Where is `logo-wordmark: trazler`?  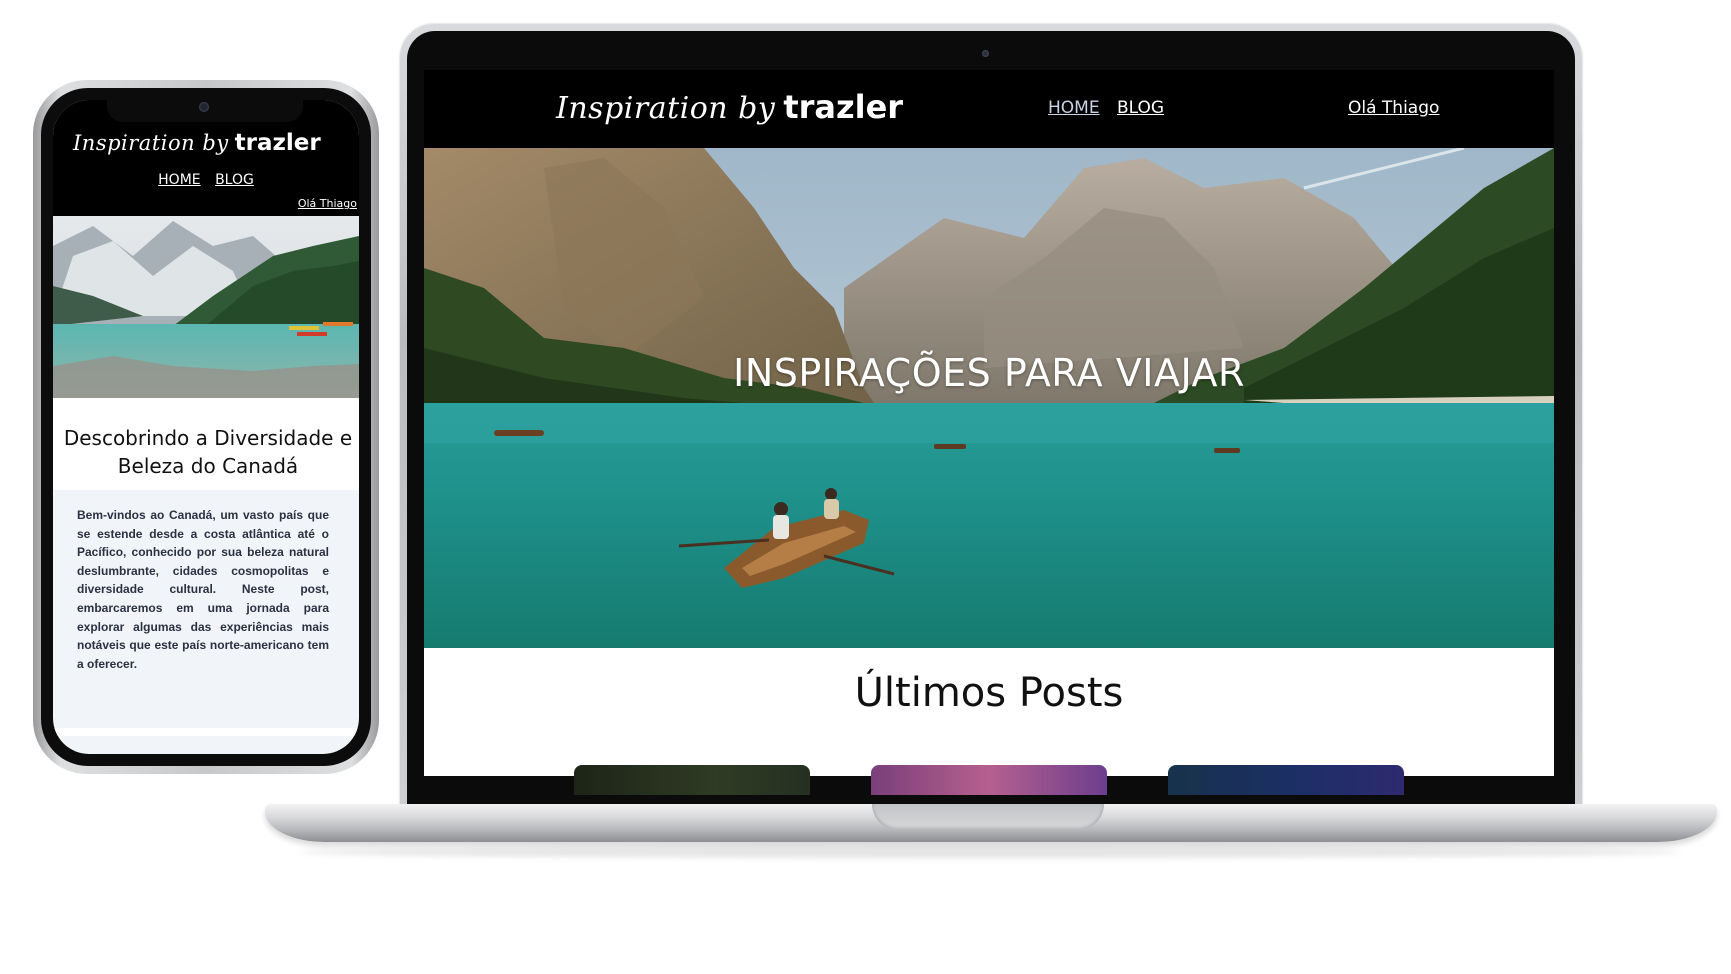 logo-wordmark: trazler is located at coordinates (843, 107).